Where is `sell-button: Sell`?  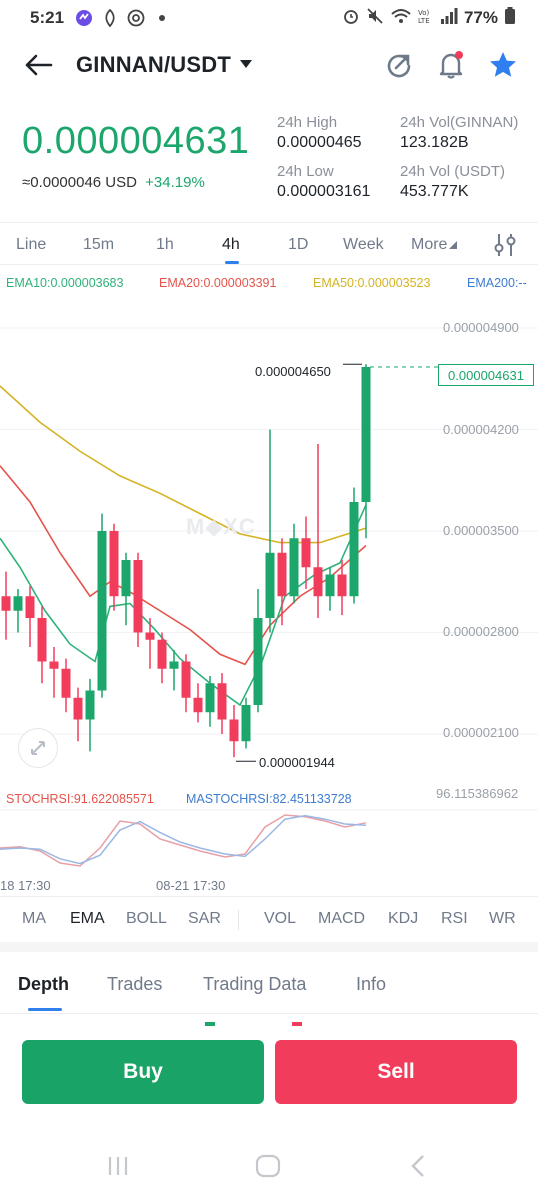
sell-button: Sell is located at coordinates (396, 1072).